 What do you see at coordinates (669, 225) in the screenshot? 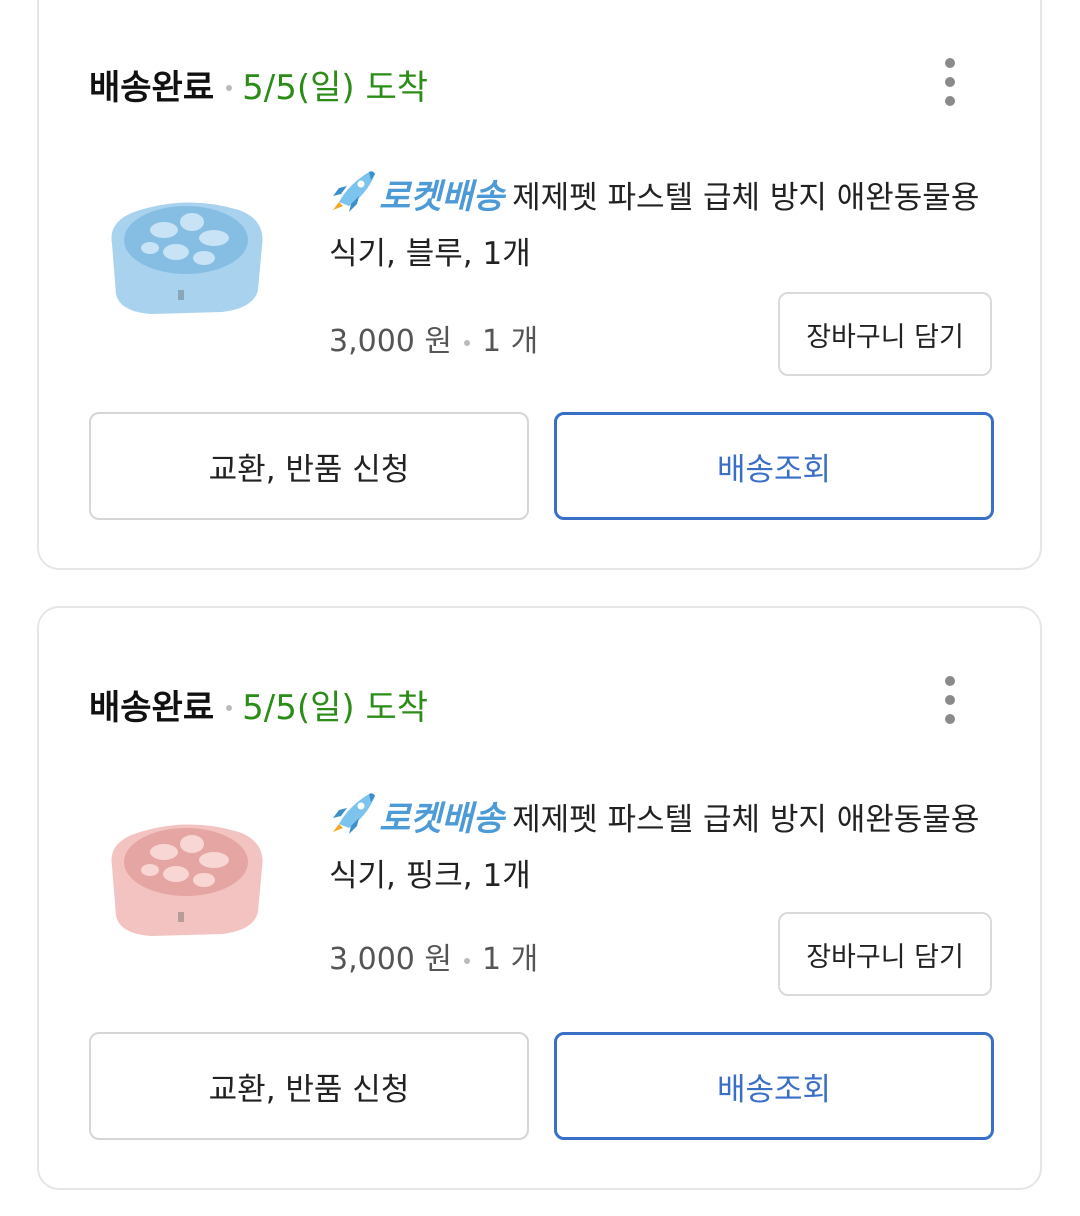
I see `product-title: 로켓배송 제제펫 파스텔 급체 방지 애완동물용 식기, 블루, 1개` at bounding box center [669, 225].